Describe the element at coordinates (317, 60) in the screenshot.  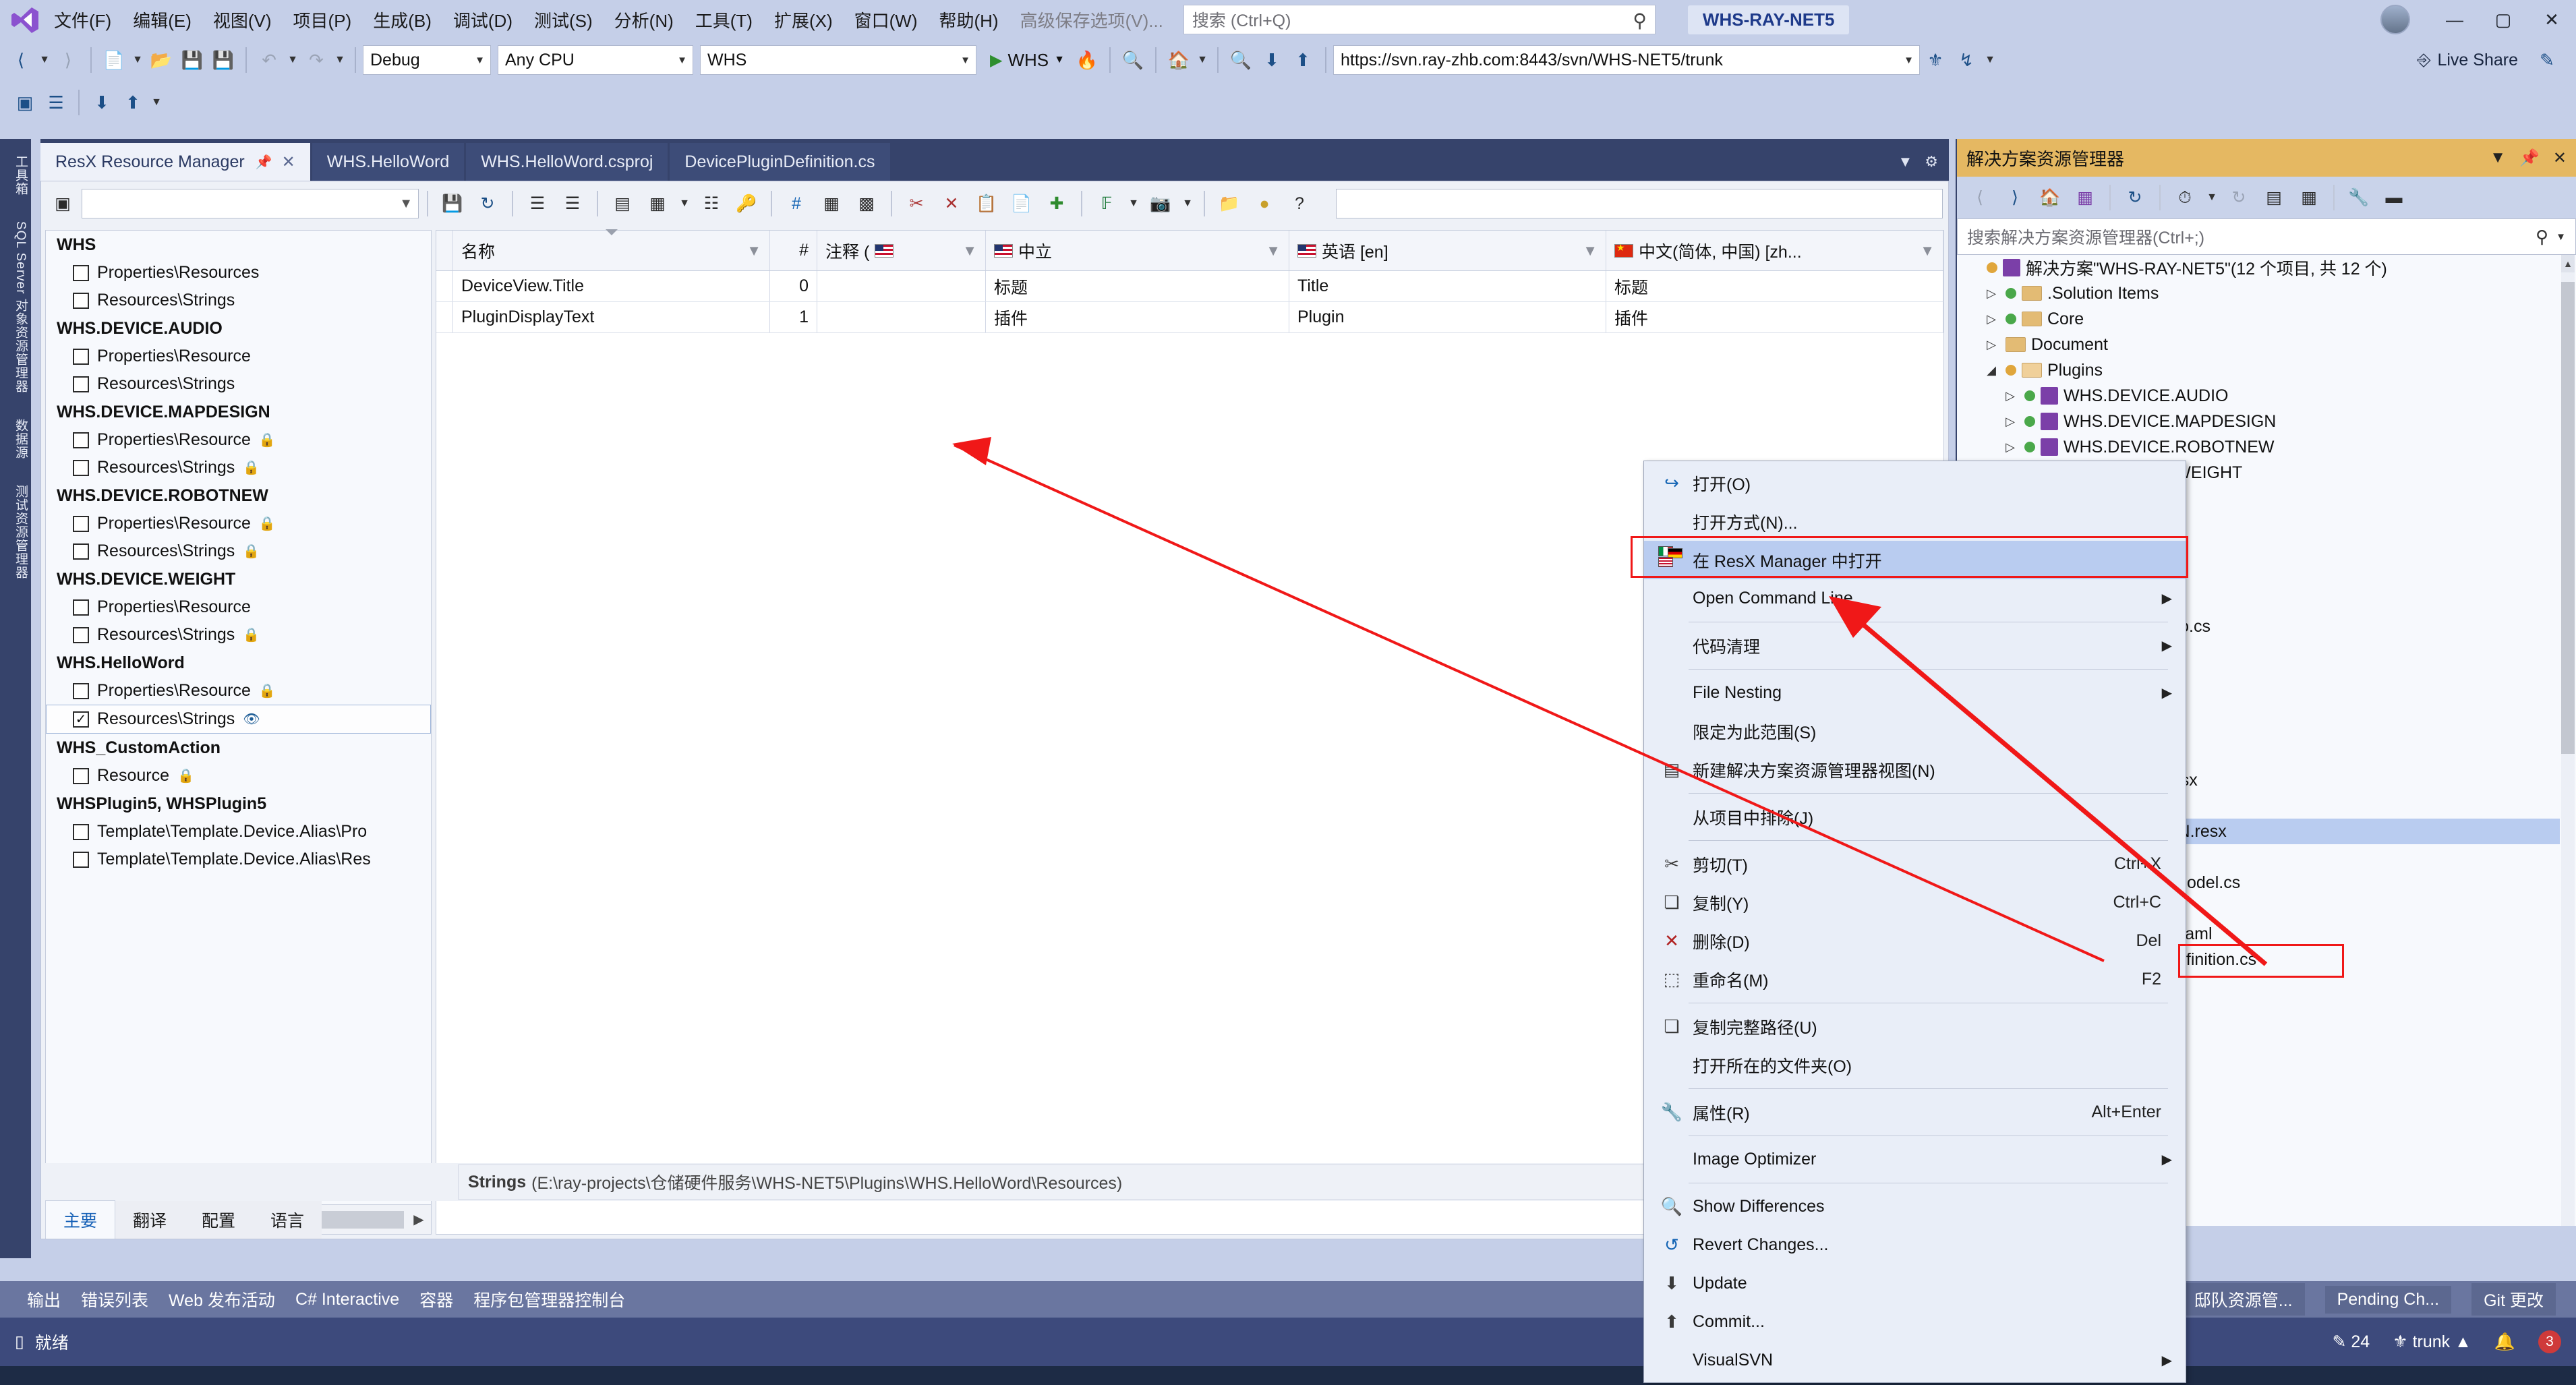
I see `redo-icon: ↷` at that location.